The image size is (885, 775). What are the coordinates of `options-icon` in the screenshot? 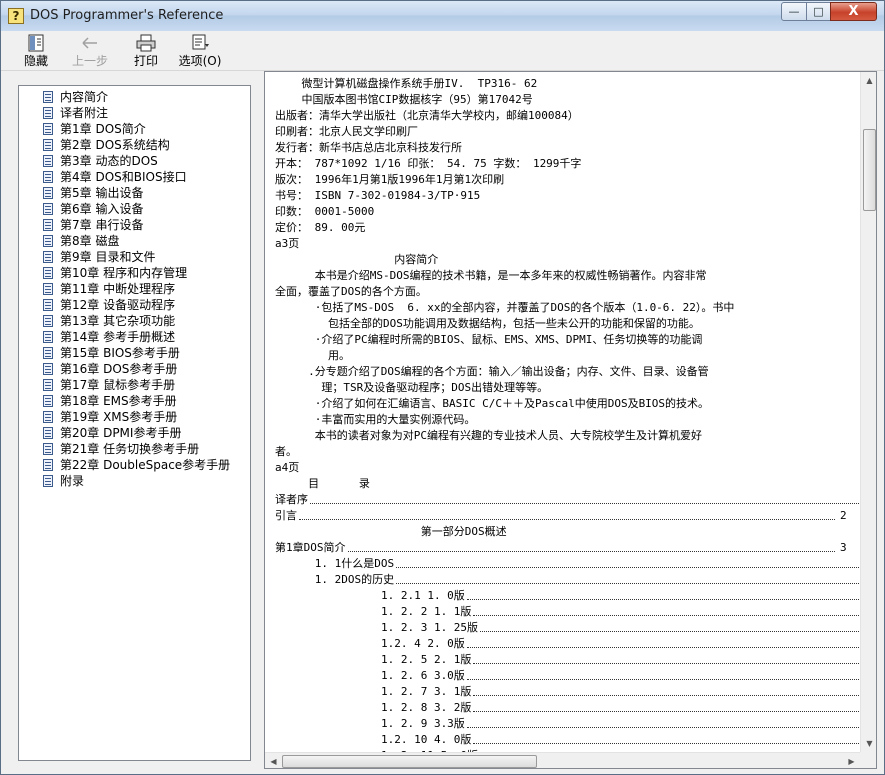 It's located at (200, 42).